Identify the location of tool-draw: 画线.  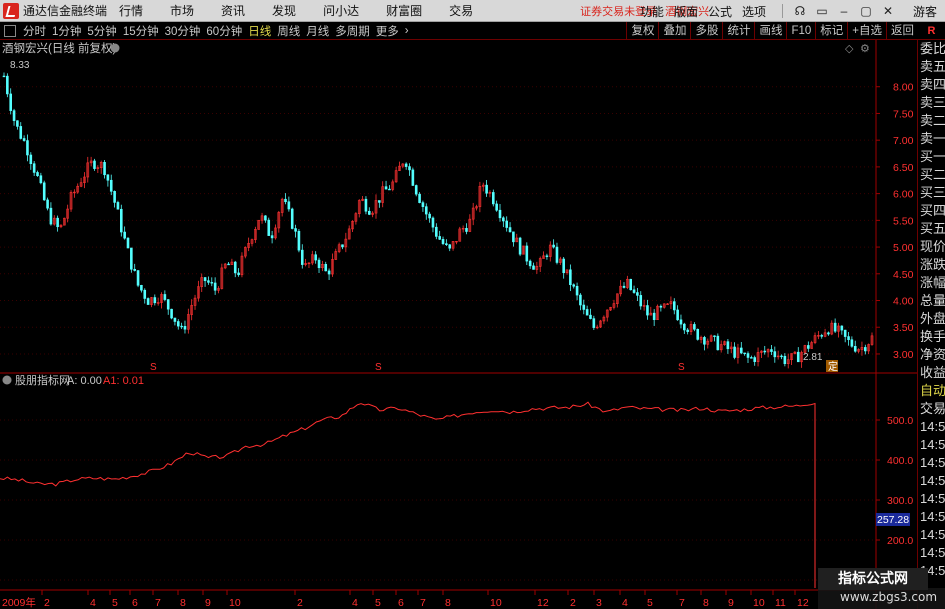
(770, 31).